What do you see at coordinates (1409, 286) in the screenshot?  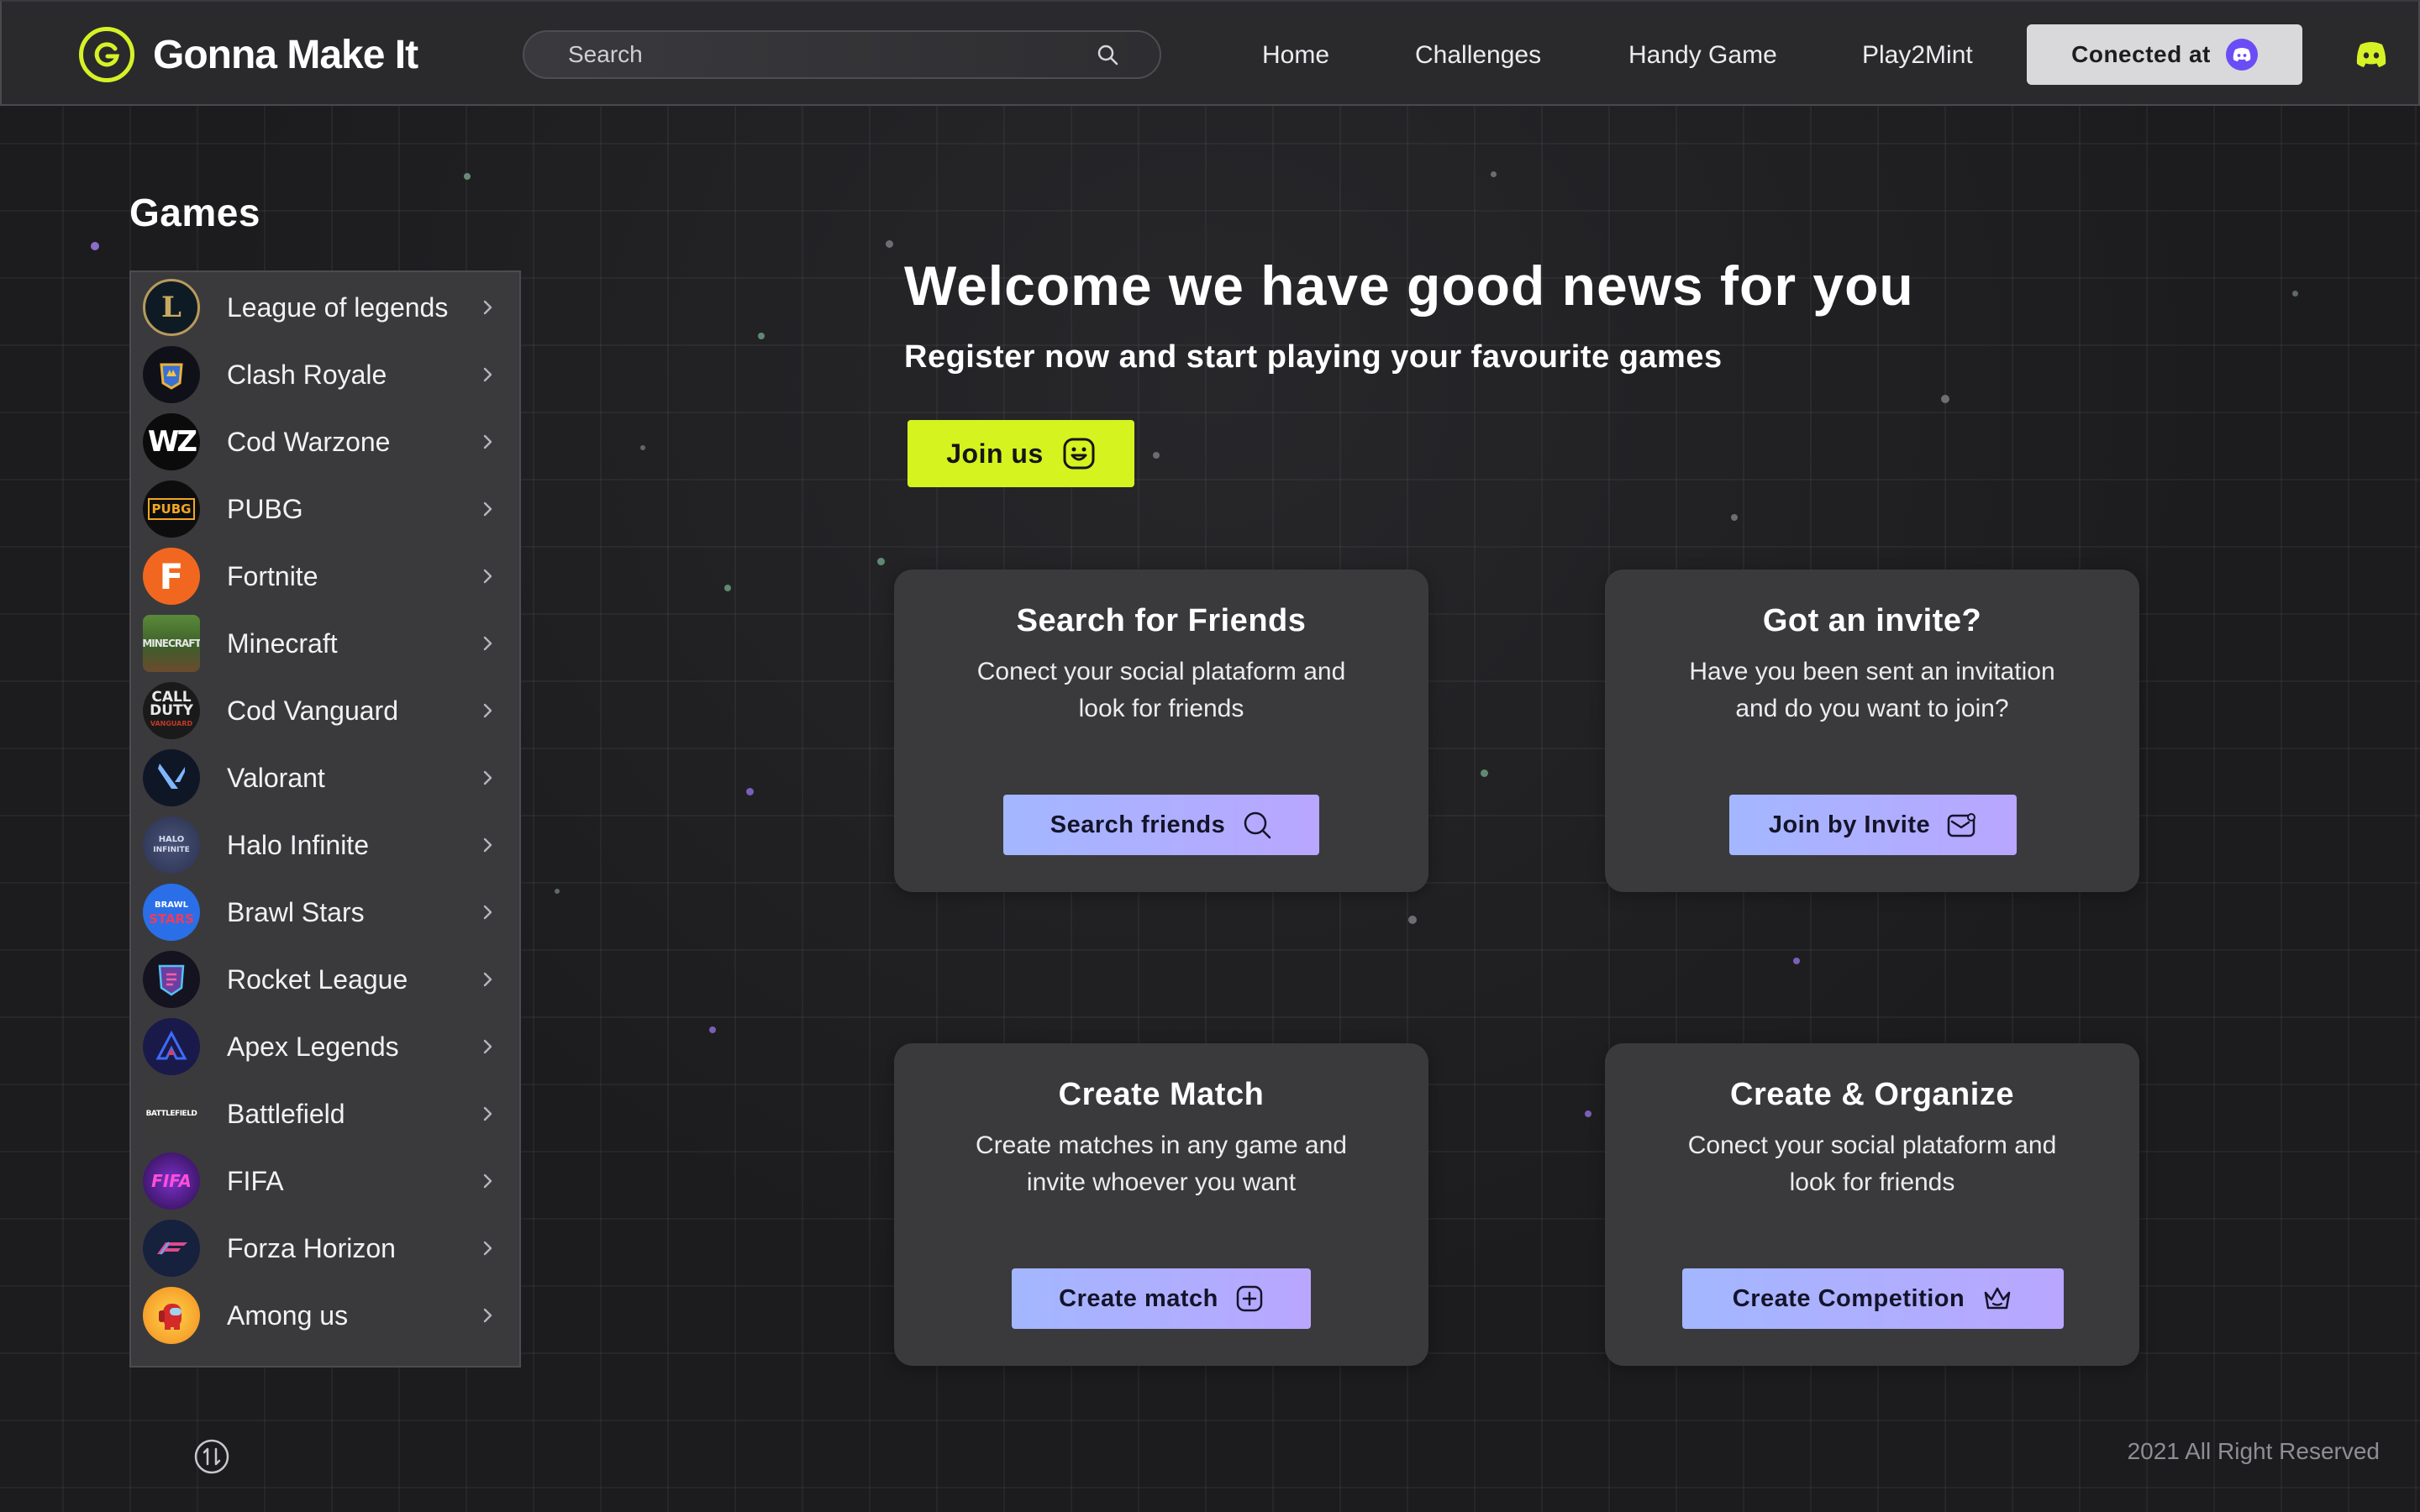 I see `hero-title: Welcome we have good news for you` at bounding box center [1409, 286].